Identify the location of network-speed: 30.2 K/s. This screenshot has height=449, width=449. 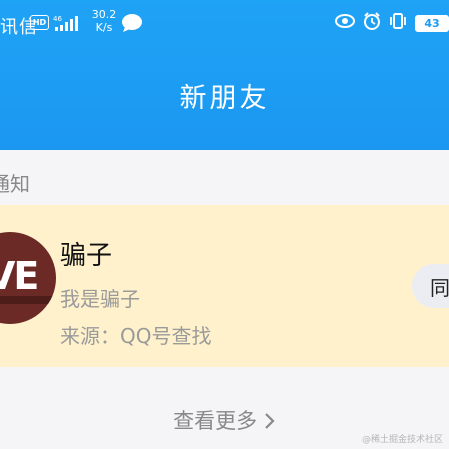
(104, 21).